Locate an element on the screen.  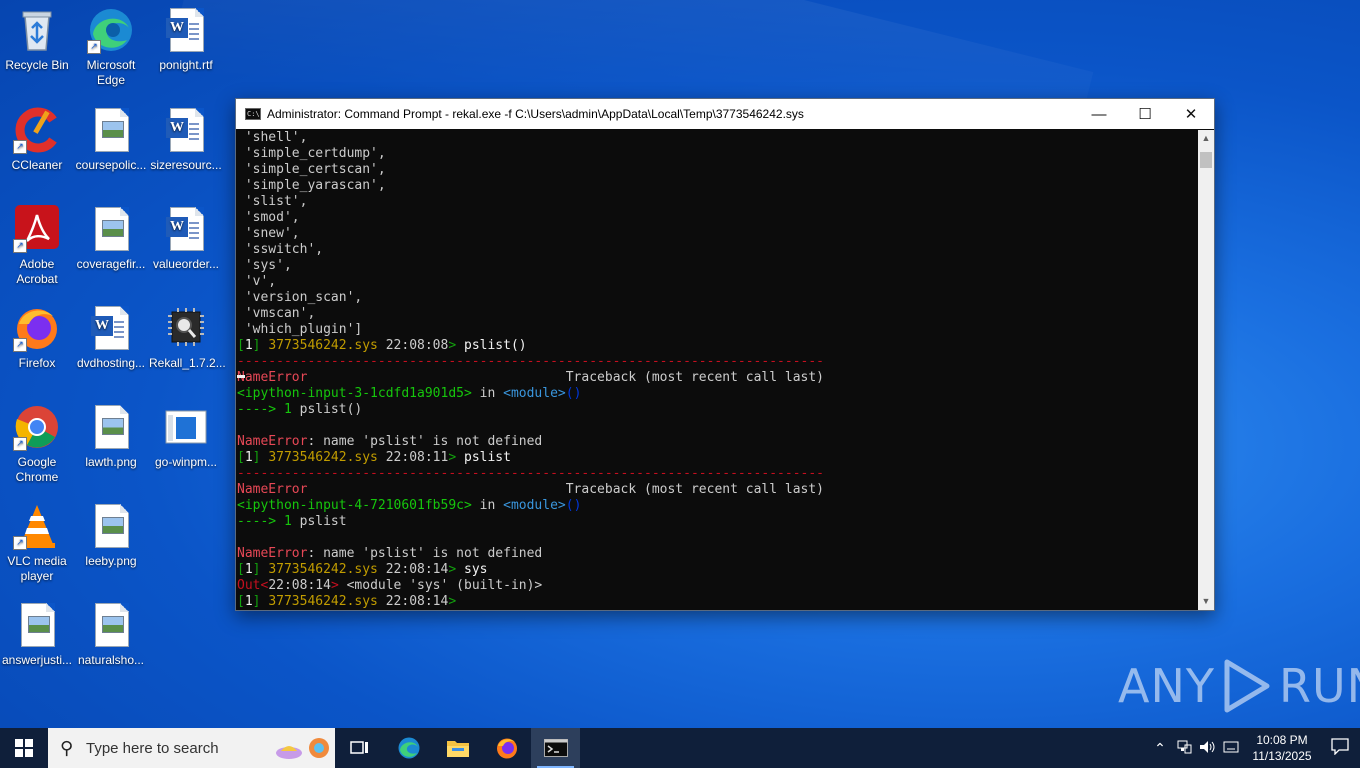
desktop-icon-google-chrome: ↗ Google Chrome is located at coordinates (37, 444).